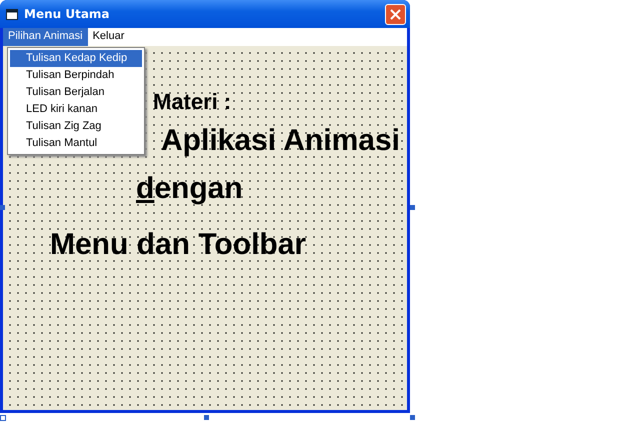 This screenshot has height=426, width=640. What do you see at coordinates (76, 126) in the screenshot?
I see `menu-item: Tulisan Zig Zag` at bounding box center [76, 126].